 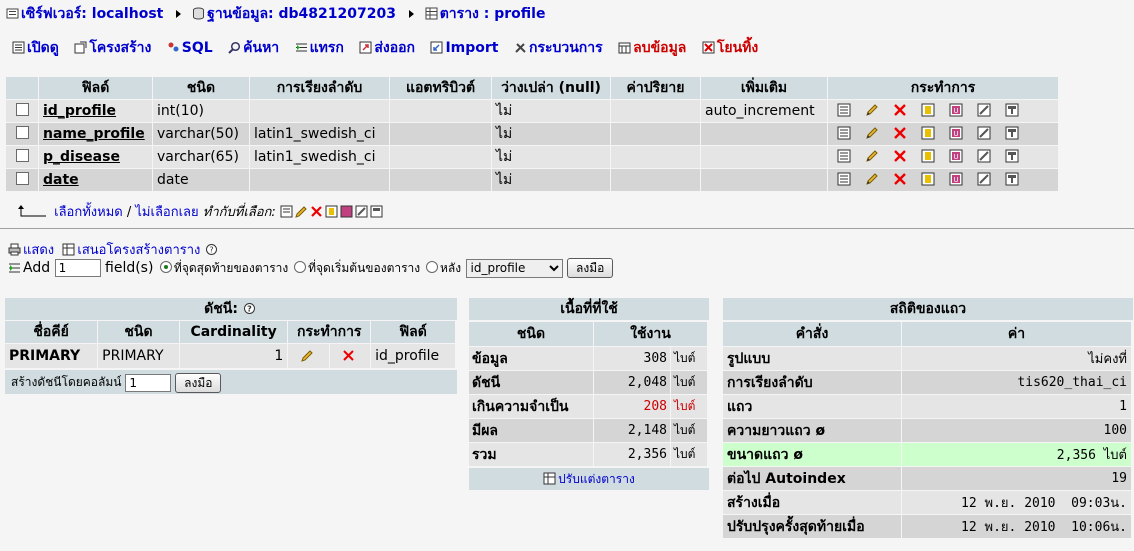 I want to click on table-icon, so click(x=431, y=13).